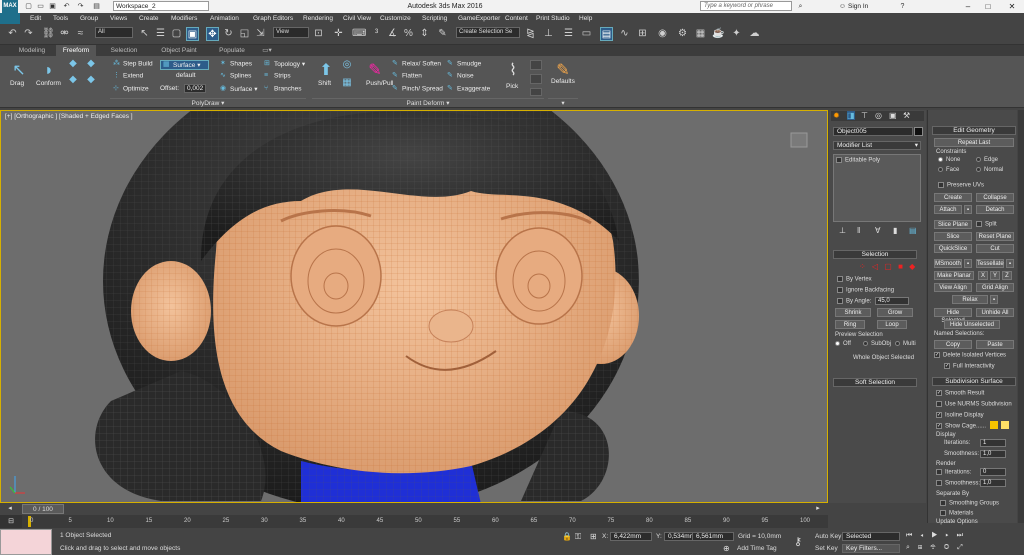 The width and height of the screenshot is (1024, 555). What do you see at coordinates (224, 18) in the screenshot?
I see `menu-animation: Animation` at bounding box center [224, 18].